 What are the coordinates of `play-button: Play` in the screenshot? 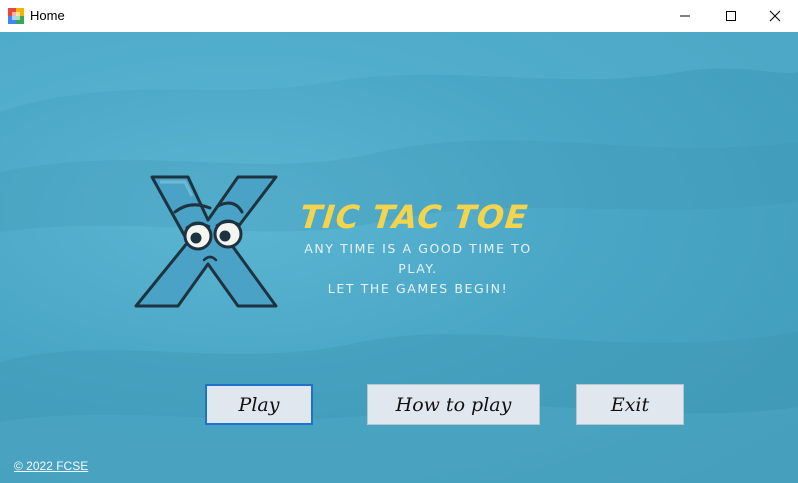 It's located at (259, 404).